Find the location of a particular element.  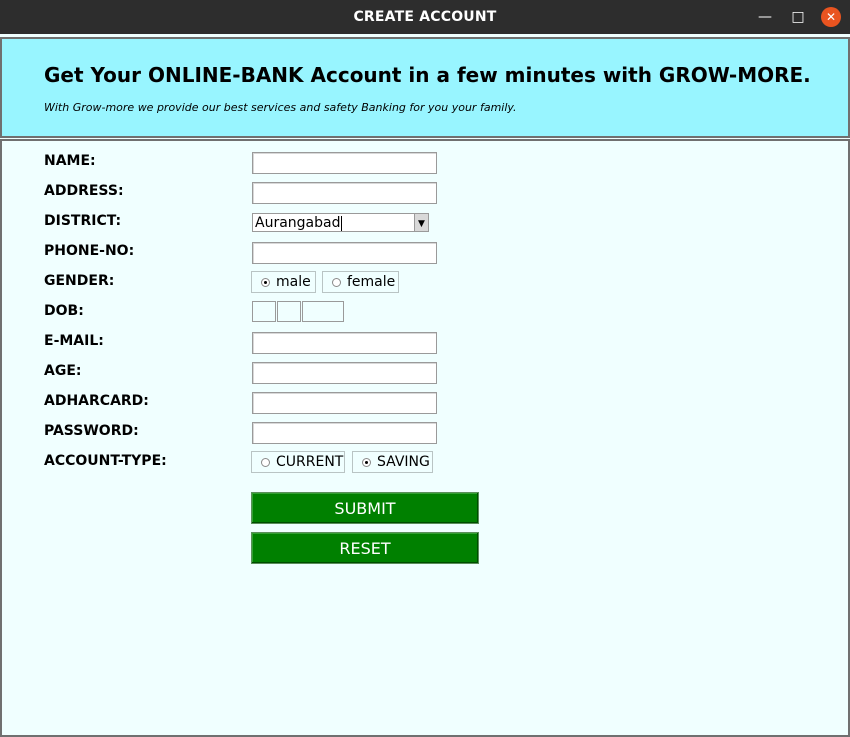

account-current-label: CURRENT is located at coordinates (310, 462).